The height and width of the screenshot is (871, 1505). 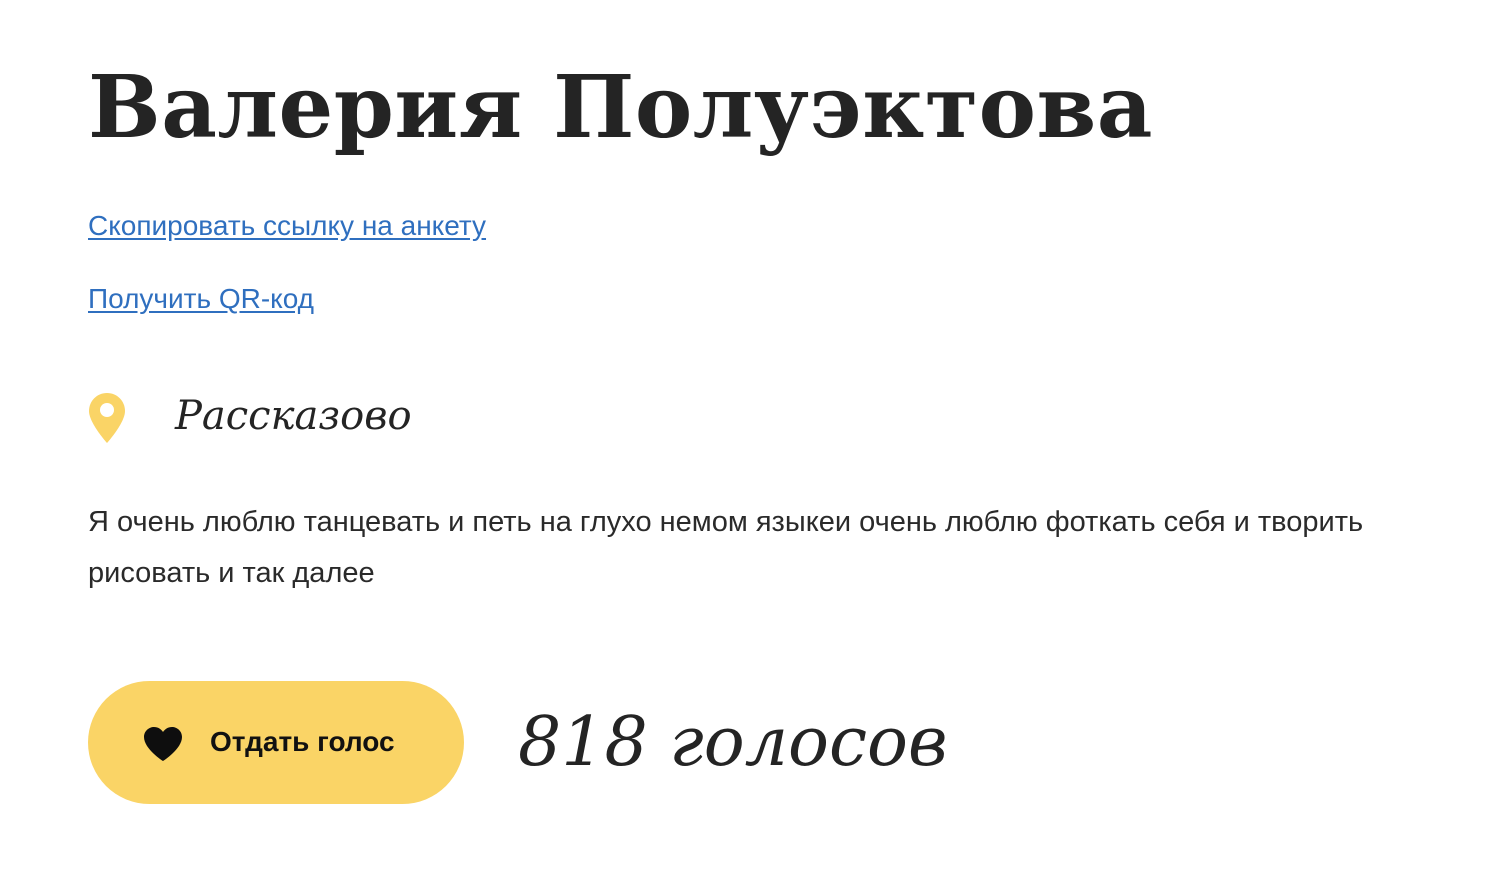 What do you see at coordinates (163, 744) in the screenshot?
I see `heart-icon` at bounding box center [163, 744].